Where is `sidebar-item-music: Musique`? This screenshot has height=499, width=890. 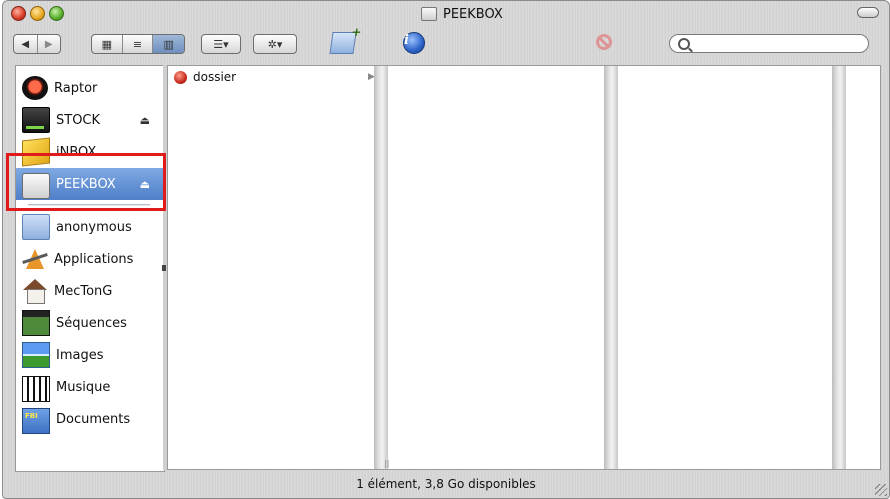
sidebar-item-music: Musique is located at coordinates (90, 387).